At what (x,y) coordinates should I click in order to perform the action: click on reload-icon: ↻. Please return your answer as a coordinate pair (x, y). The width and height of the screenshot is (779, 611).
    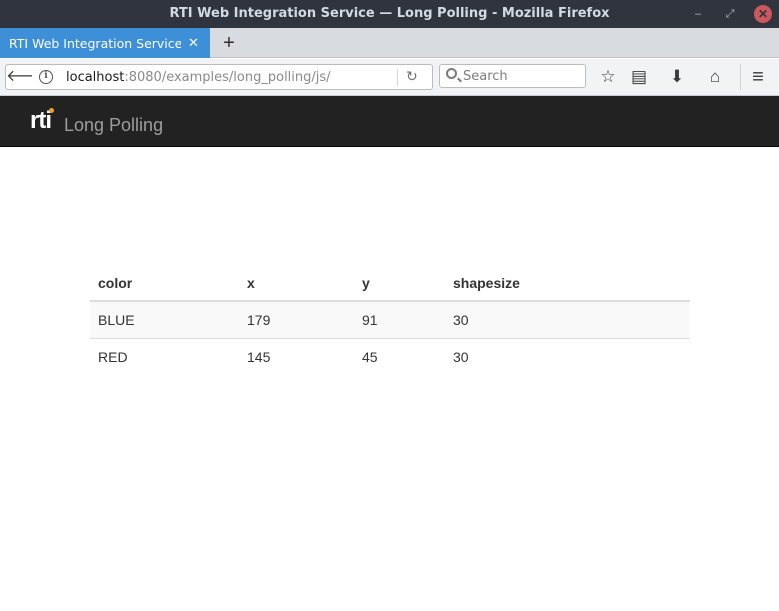
    Looking at the image, I should click on (412, 76).